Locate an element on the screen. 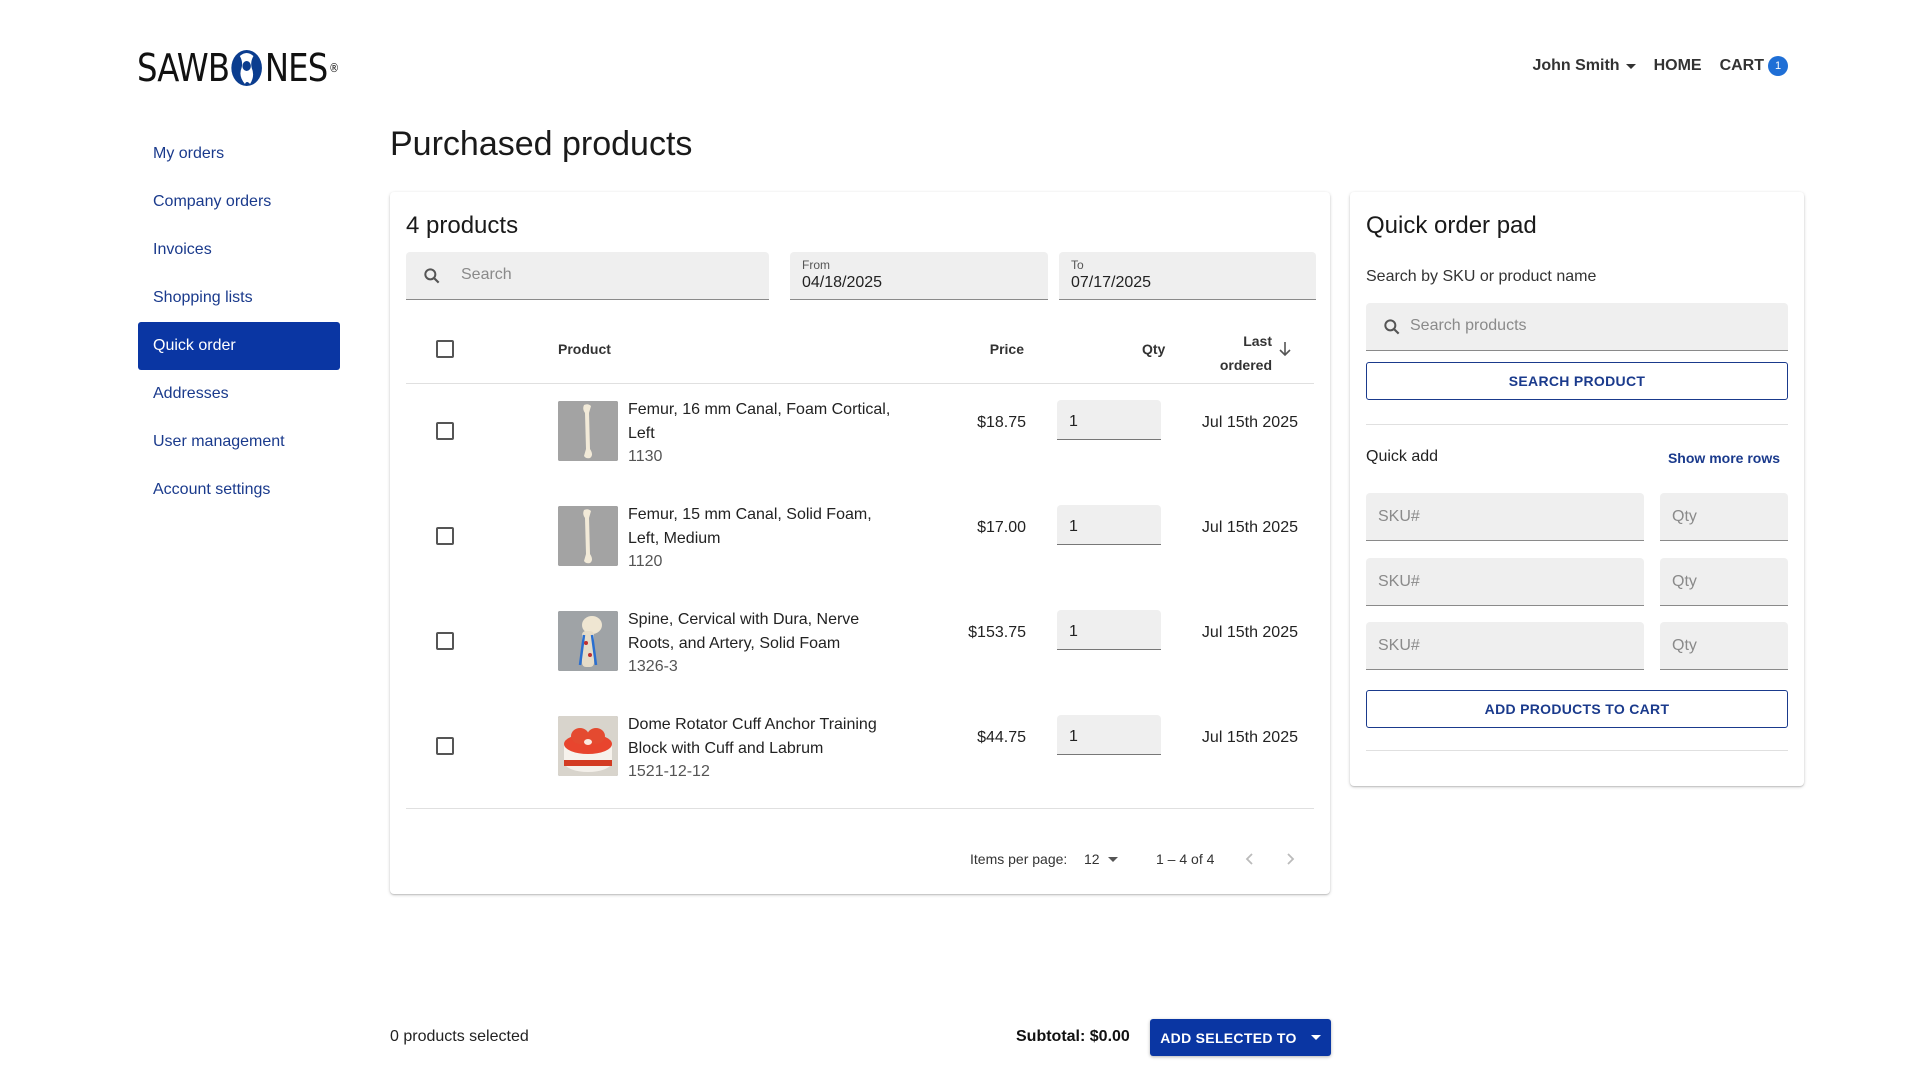 The image size is (1921, 1081). column-header-price: Price is located at coordinates (1007, 349).